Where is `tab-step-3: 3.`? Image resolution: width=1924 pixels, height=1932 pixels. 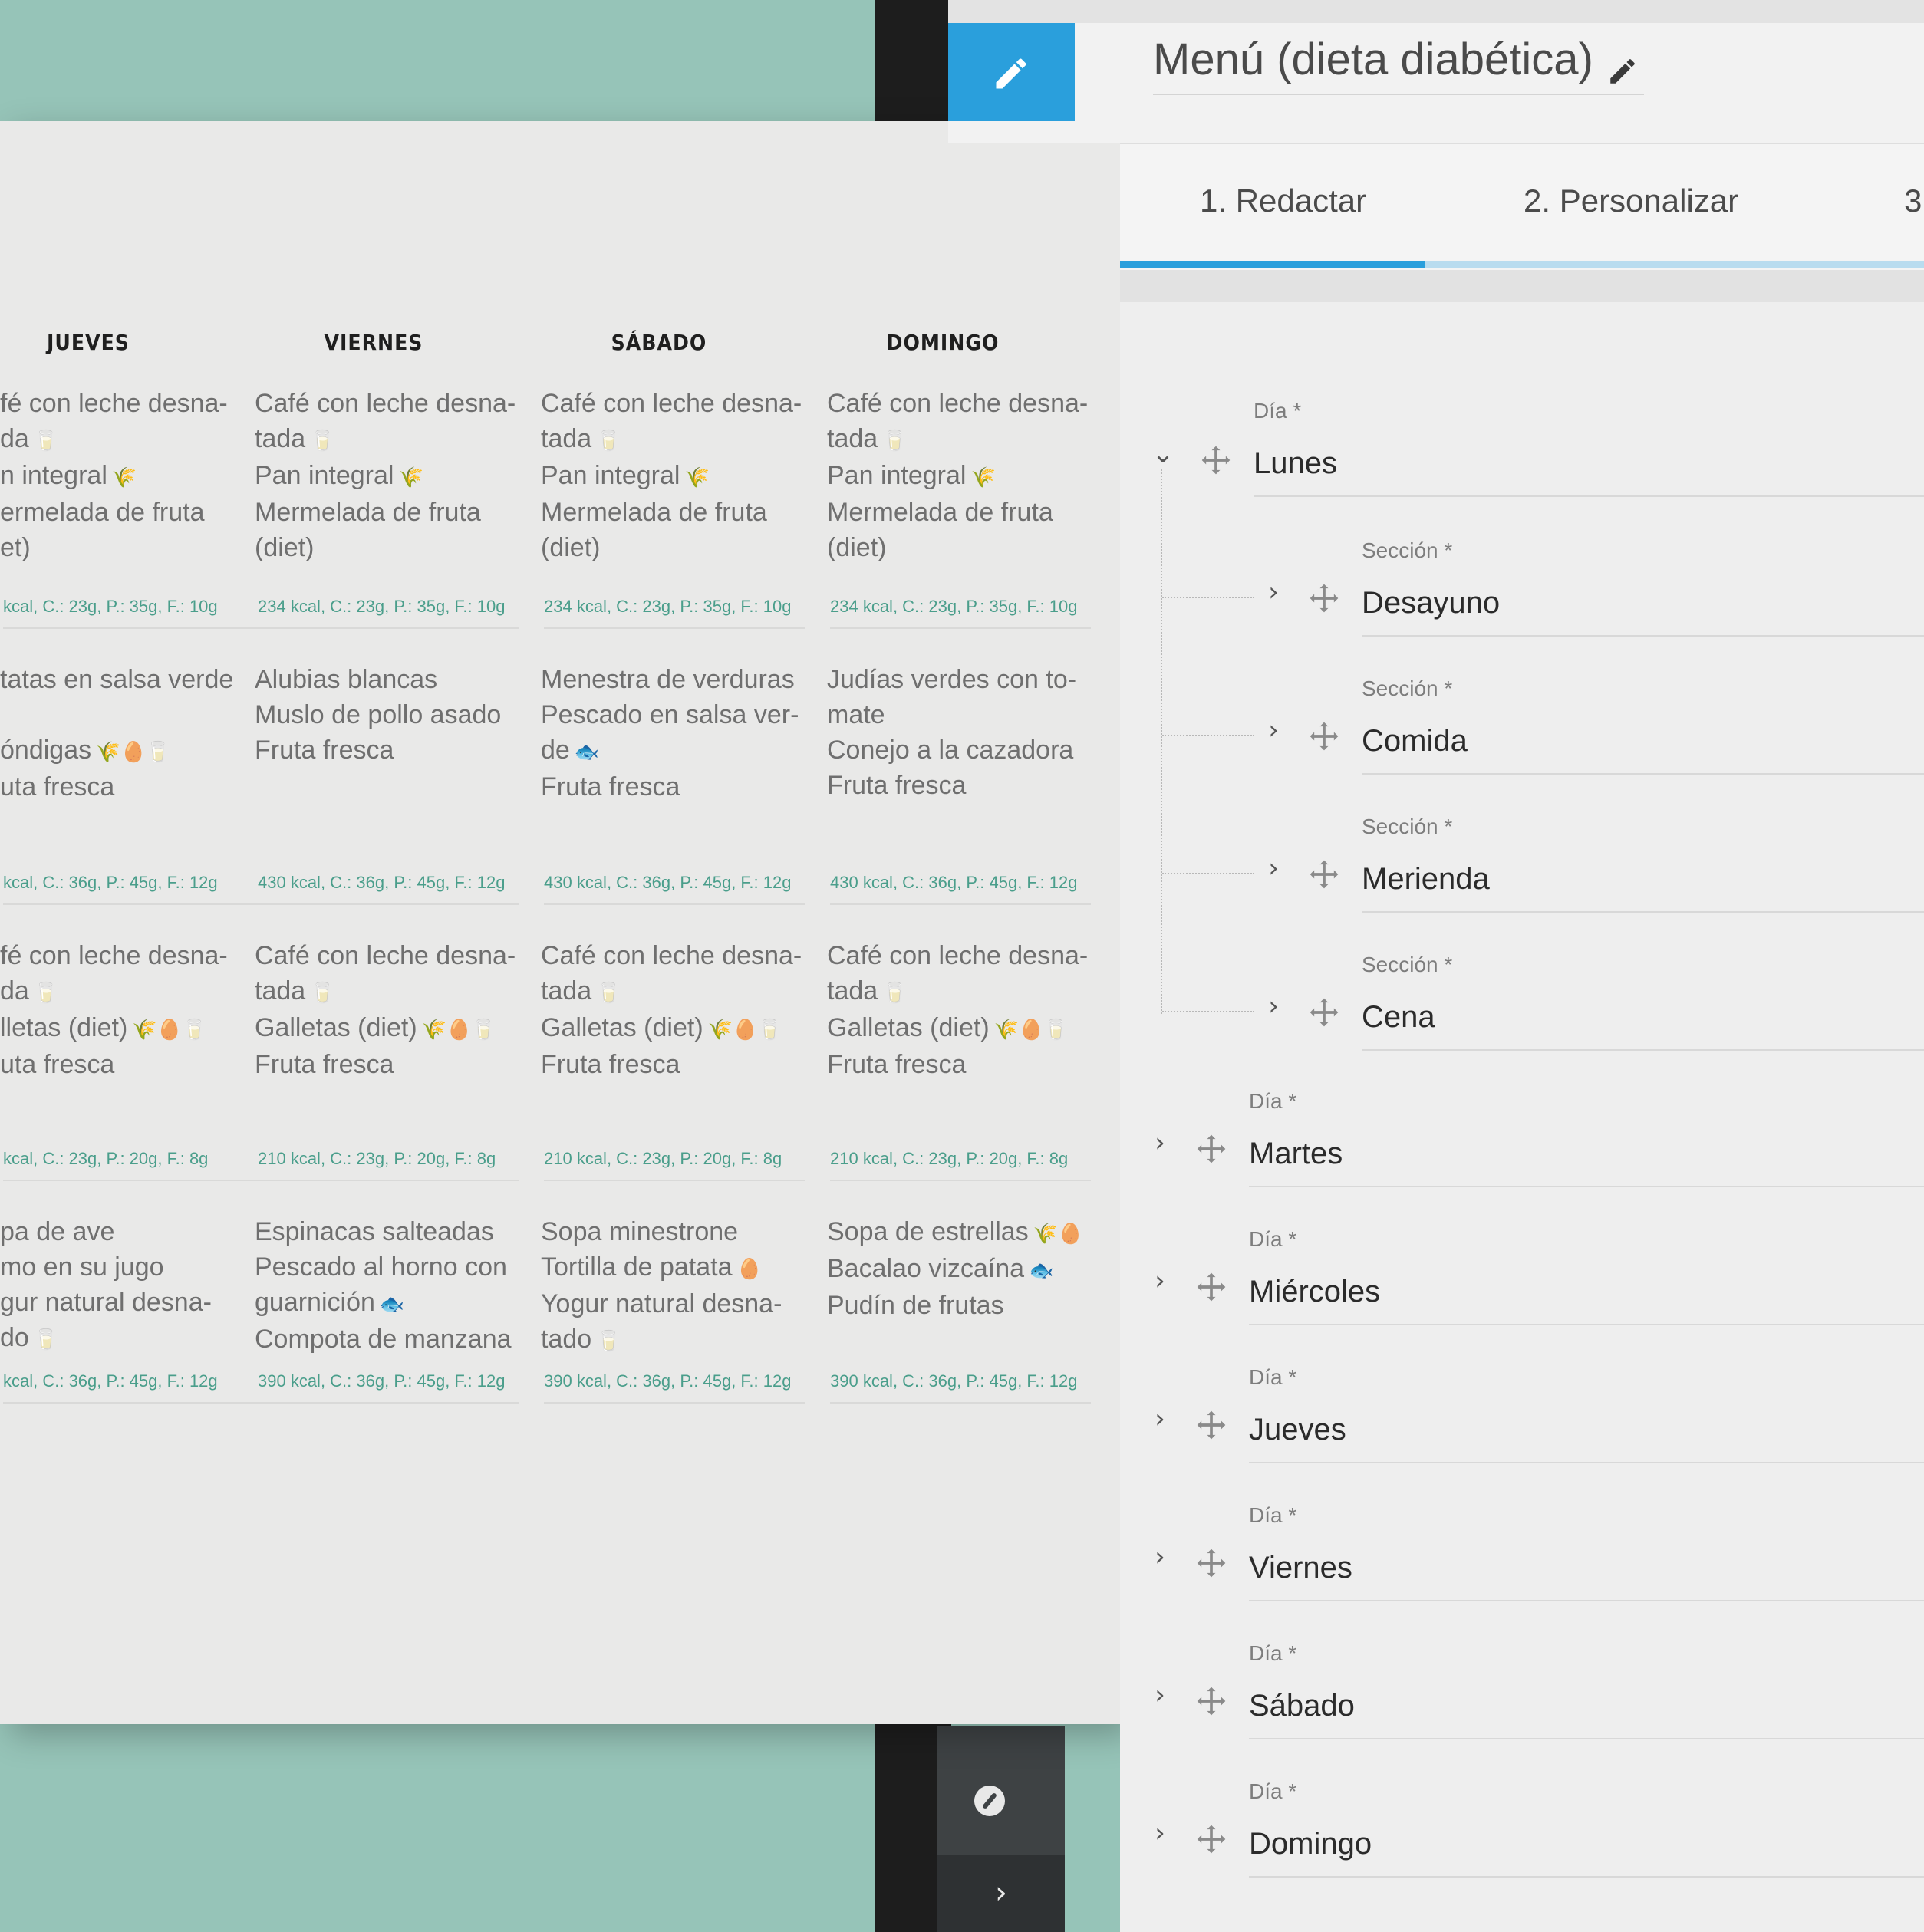 tab-step-3: 3. is located at coordinates (1914, 201).